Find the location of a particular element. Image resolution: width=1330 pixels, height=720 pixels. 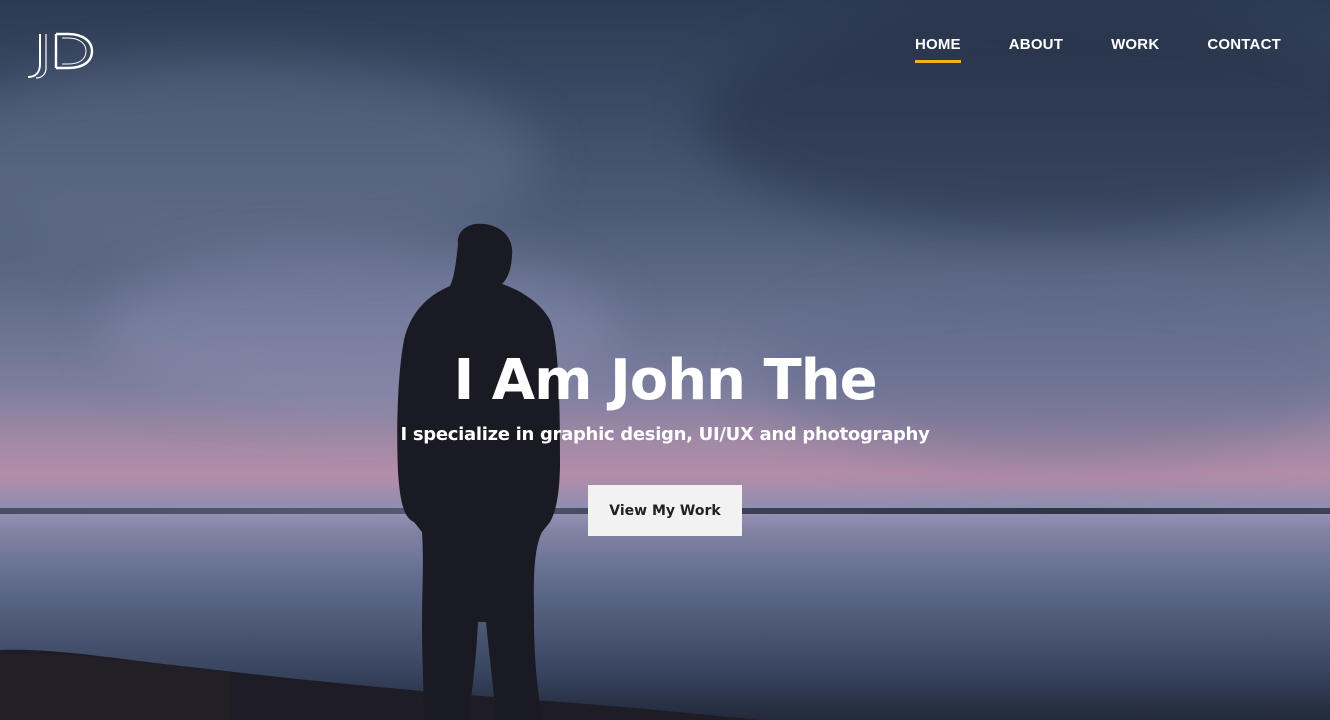

view-my-work-button: View My Work is located at coordinates (665, 510).